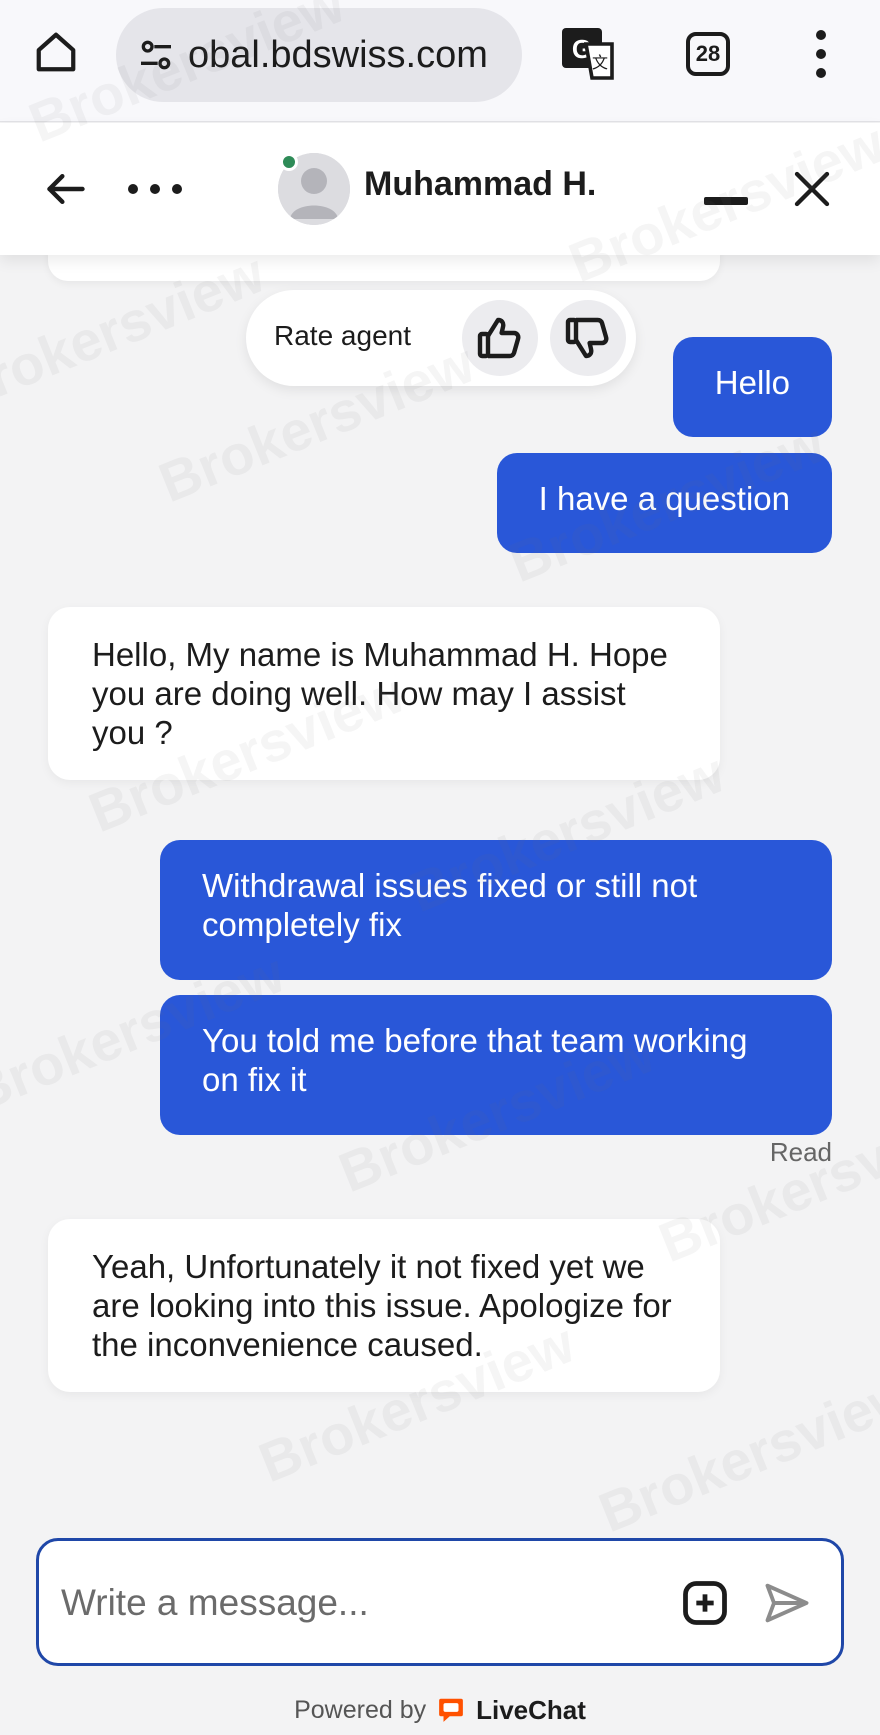 The image size is (880, 1735). I want to click on translate-icon: G 文, so click(588, 54).